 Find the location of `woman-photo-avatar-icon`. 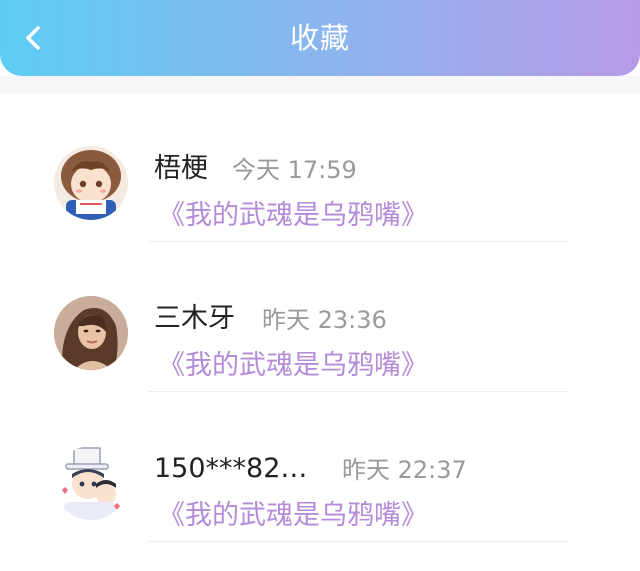

woman-photo-avatar-icon is located at coordinates (91, 333).